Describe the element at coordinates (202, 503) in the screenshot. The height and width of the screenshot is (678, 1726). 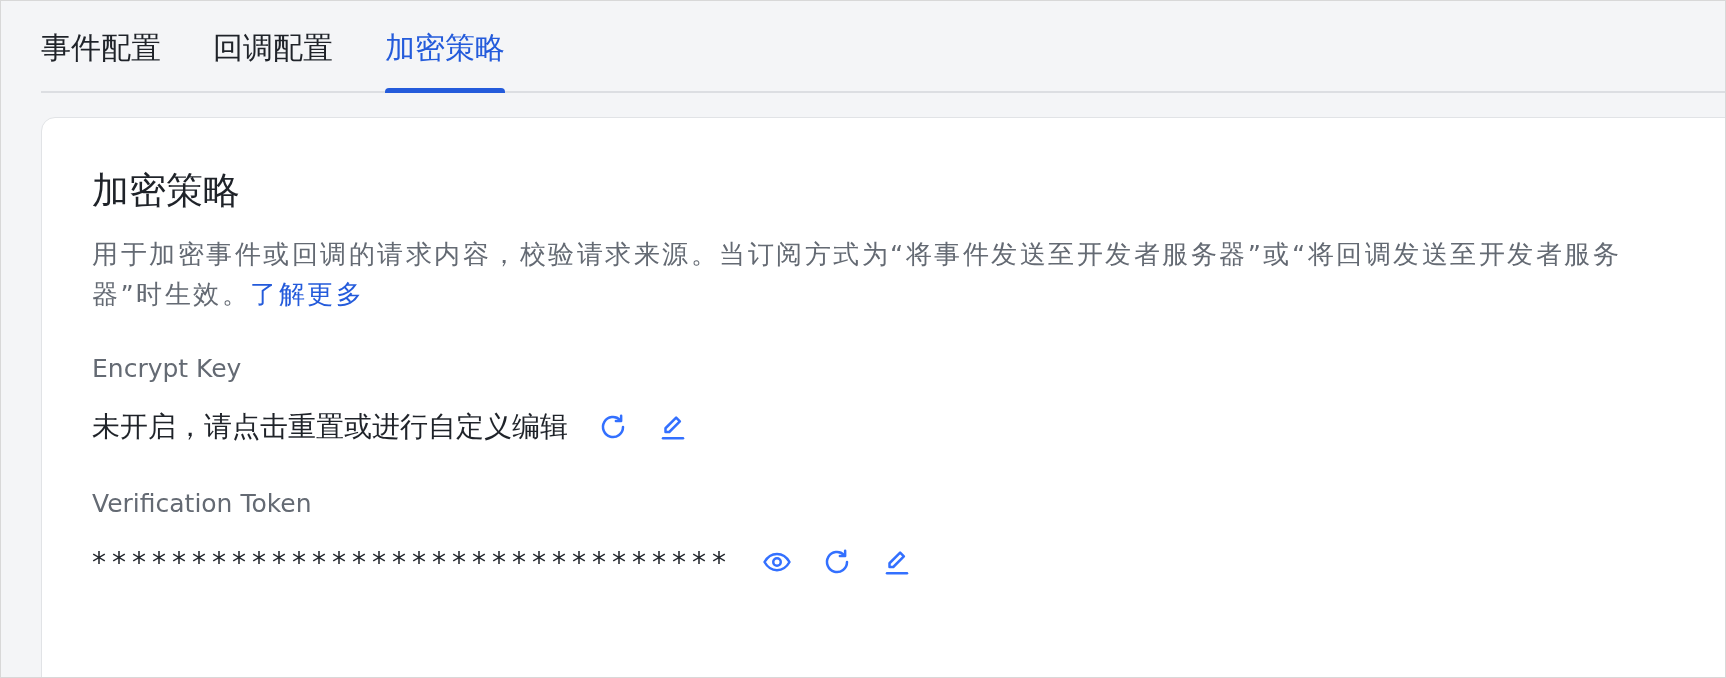
I see `field-label: Verification Token` at that location.